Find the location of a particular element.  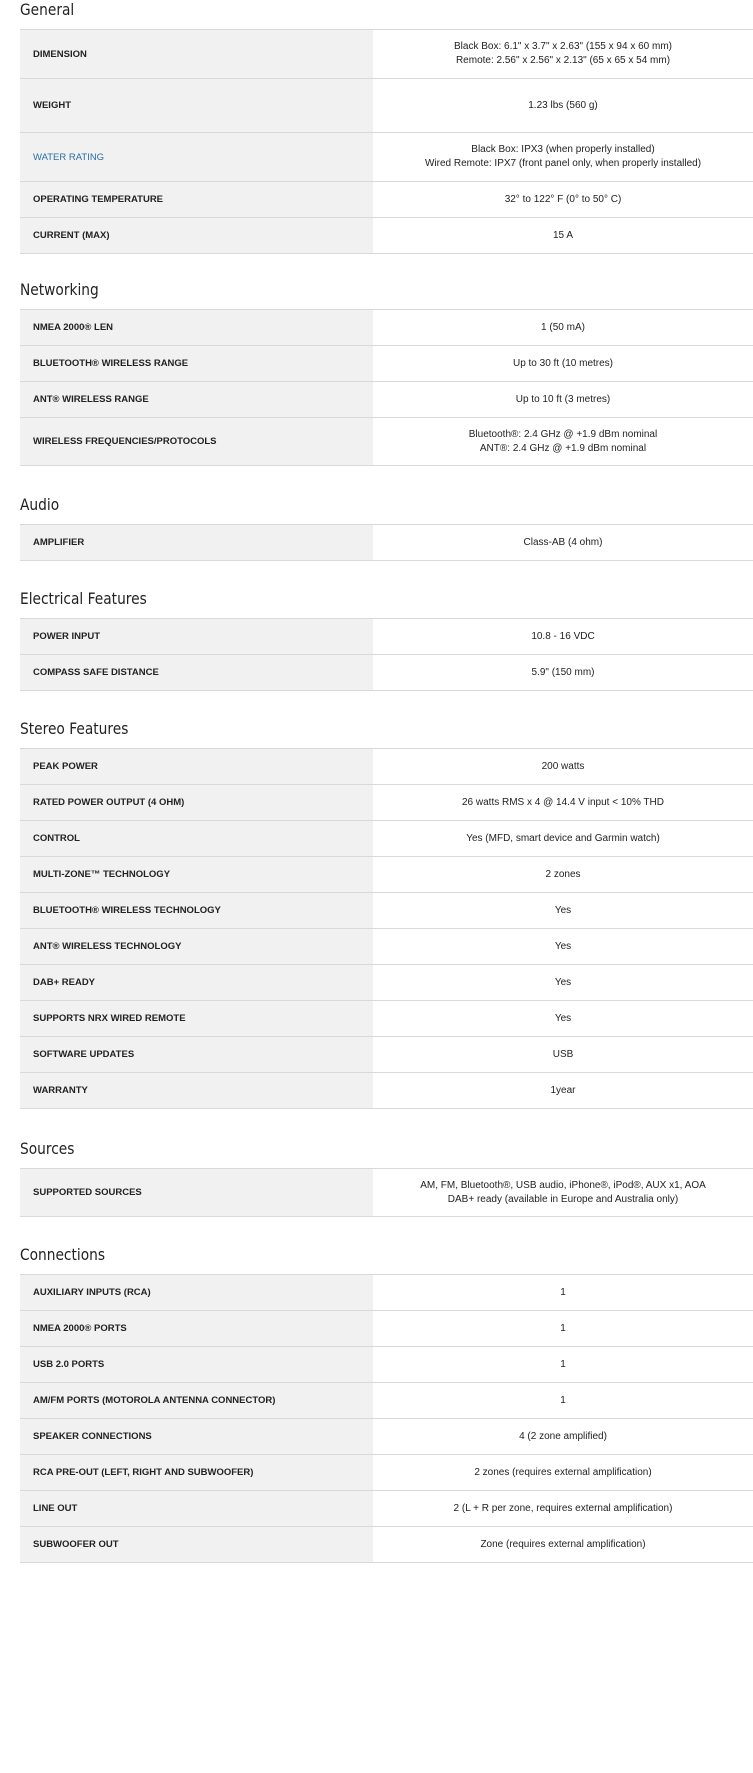

spec-row: WEIGHT 1.23 lbs (560 g) is located at coordinates (386, 106).